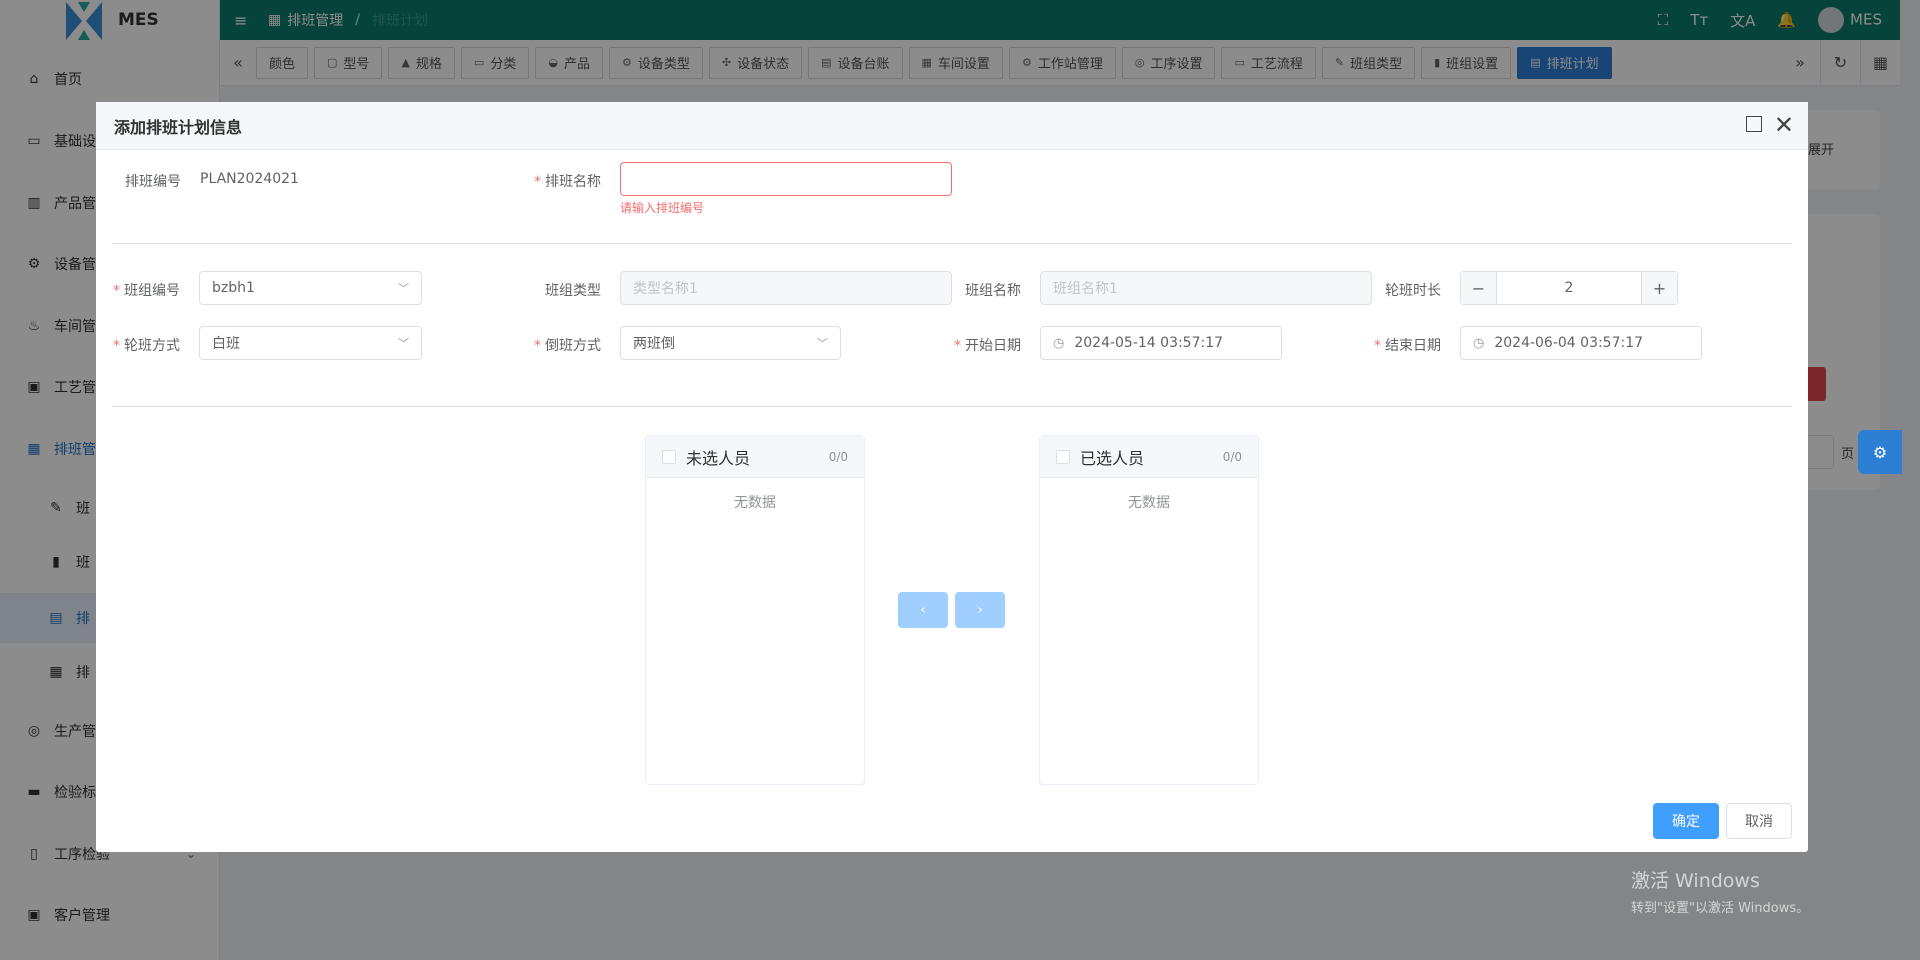  Describe the element at coordinates (755, 457) in the screenshot. I see `unselected-staff-header: 未选人员 0/0` at that location.